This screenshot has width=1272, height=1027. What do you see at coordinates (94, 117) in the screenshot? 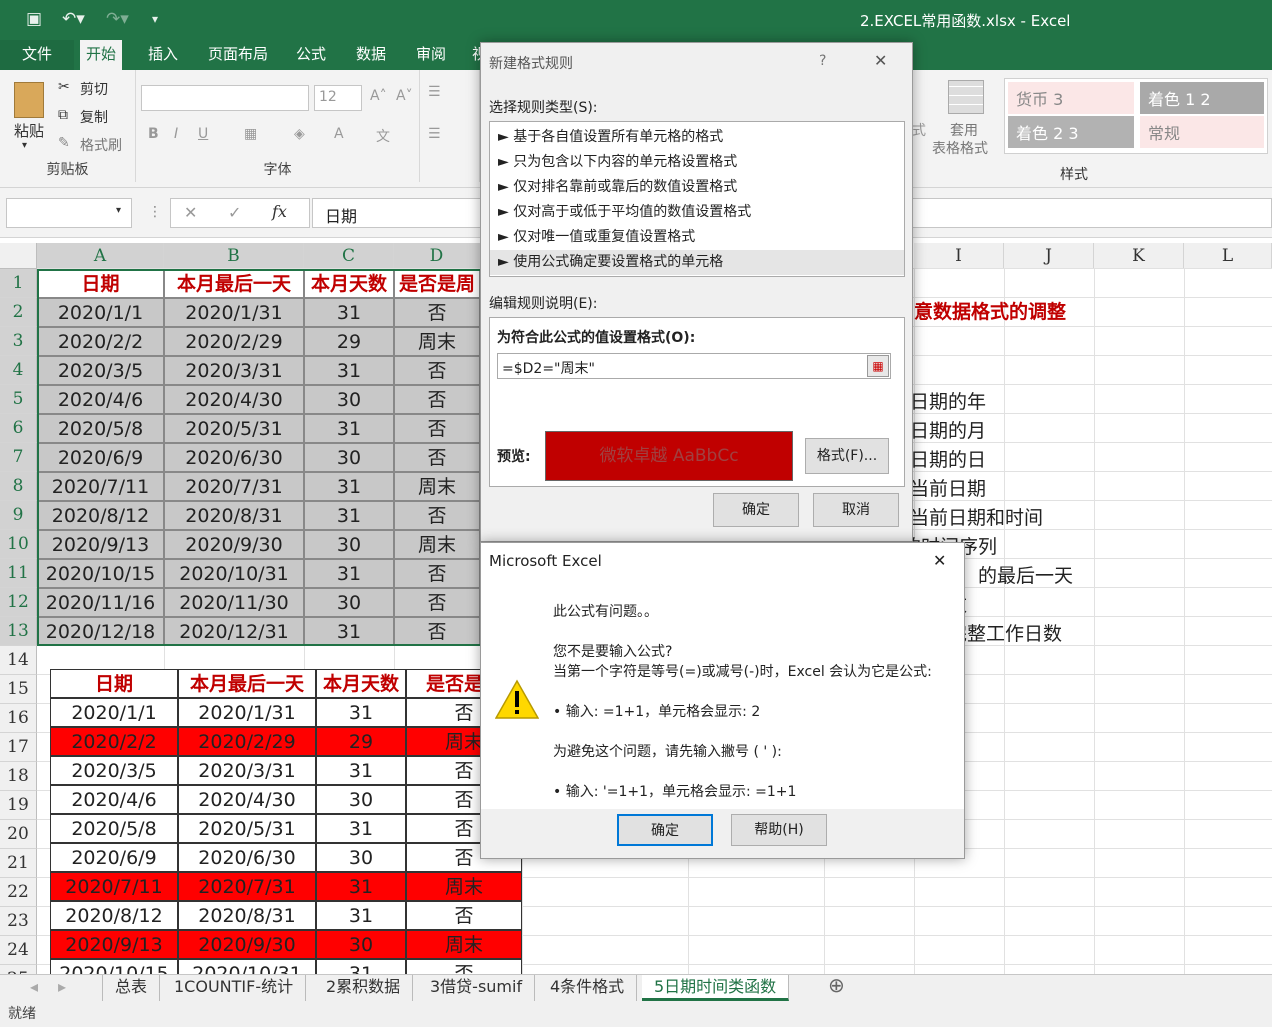
I see `copy-button: 复制` at bounding box center [94, 117].